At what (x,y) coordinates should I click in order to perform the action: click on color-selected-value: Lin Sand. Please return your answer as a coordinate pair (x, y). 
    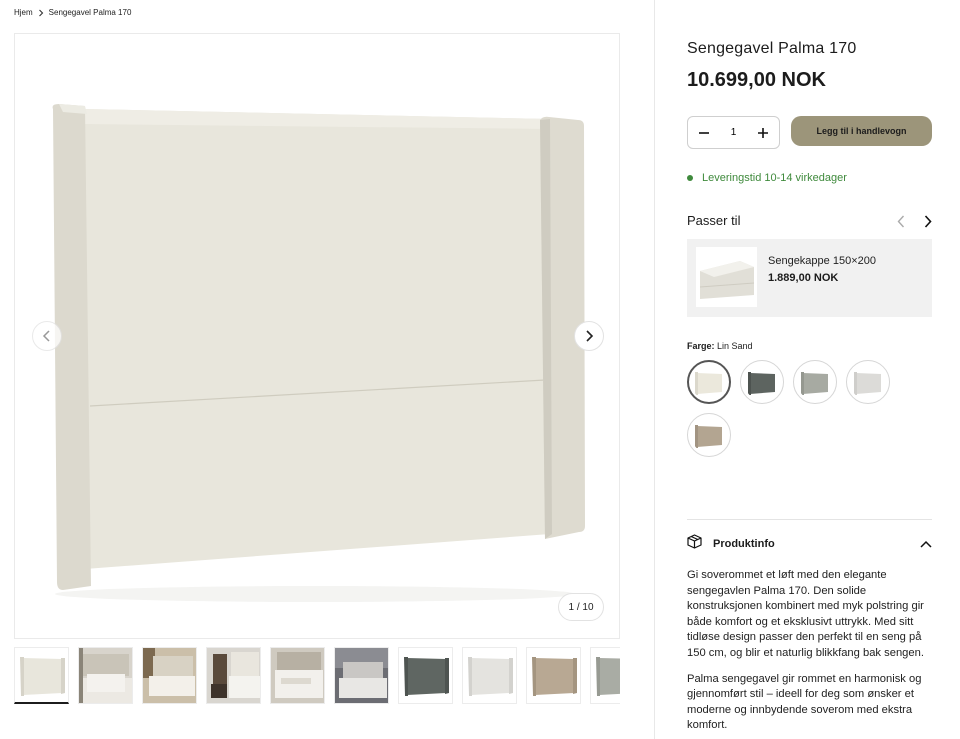
    Looking at the image, I should click on (735, 346).